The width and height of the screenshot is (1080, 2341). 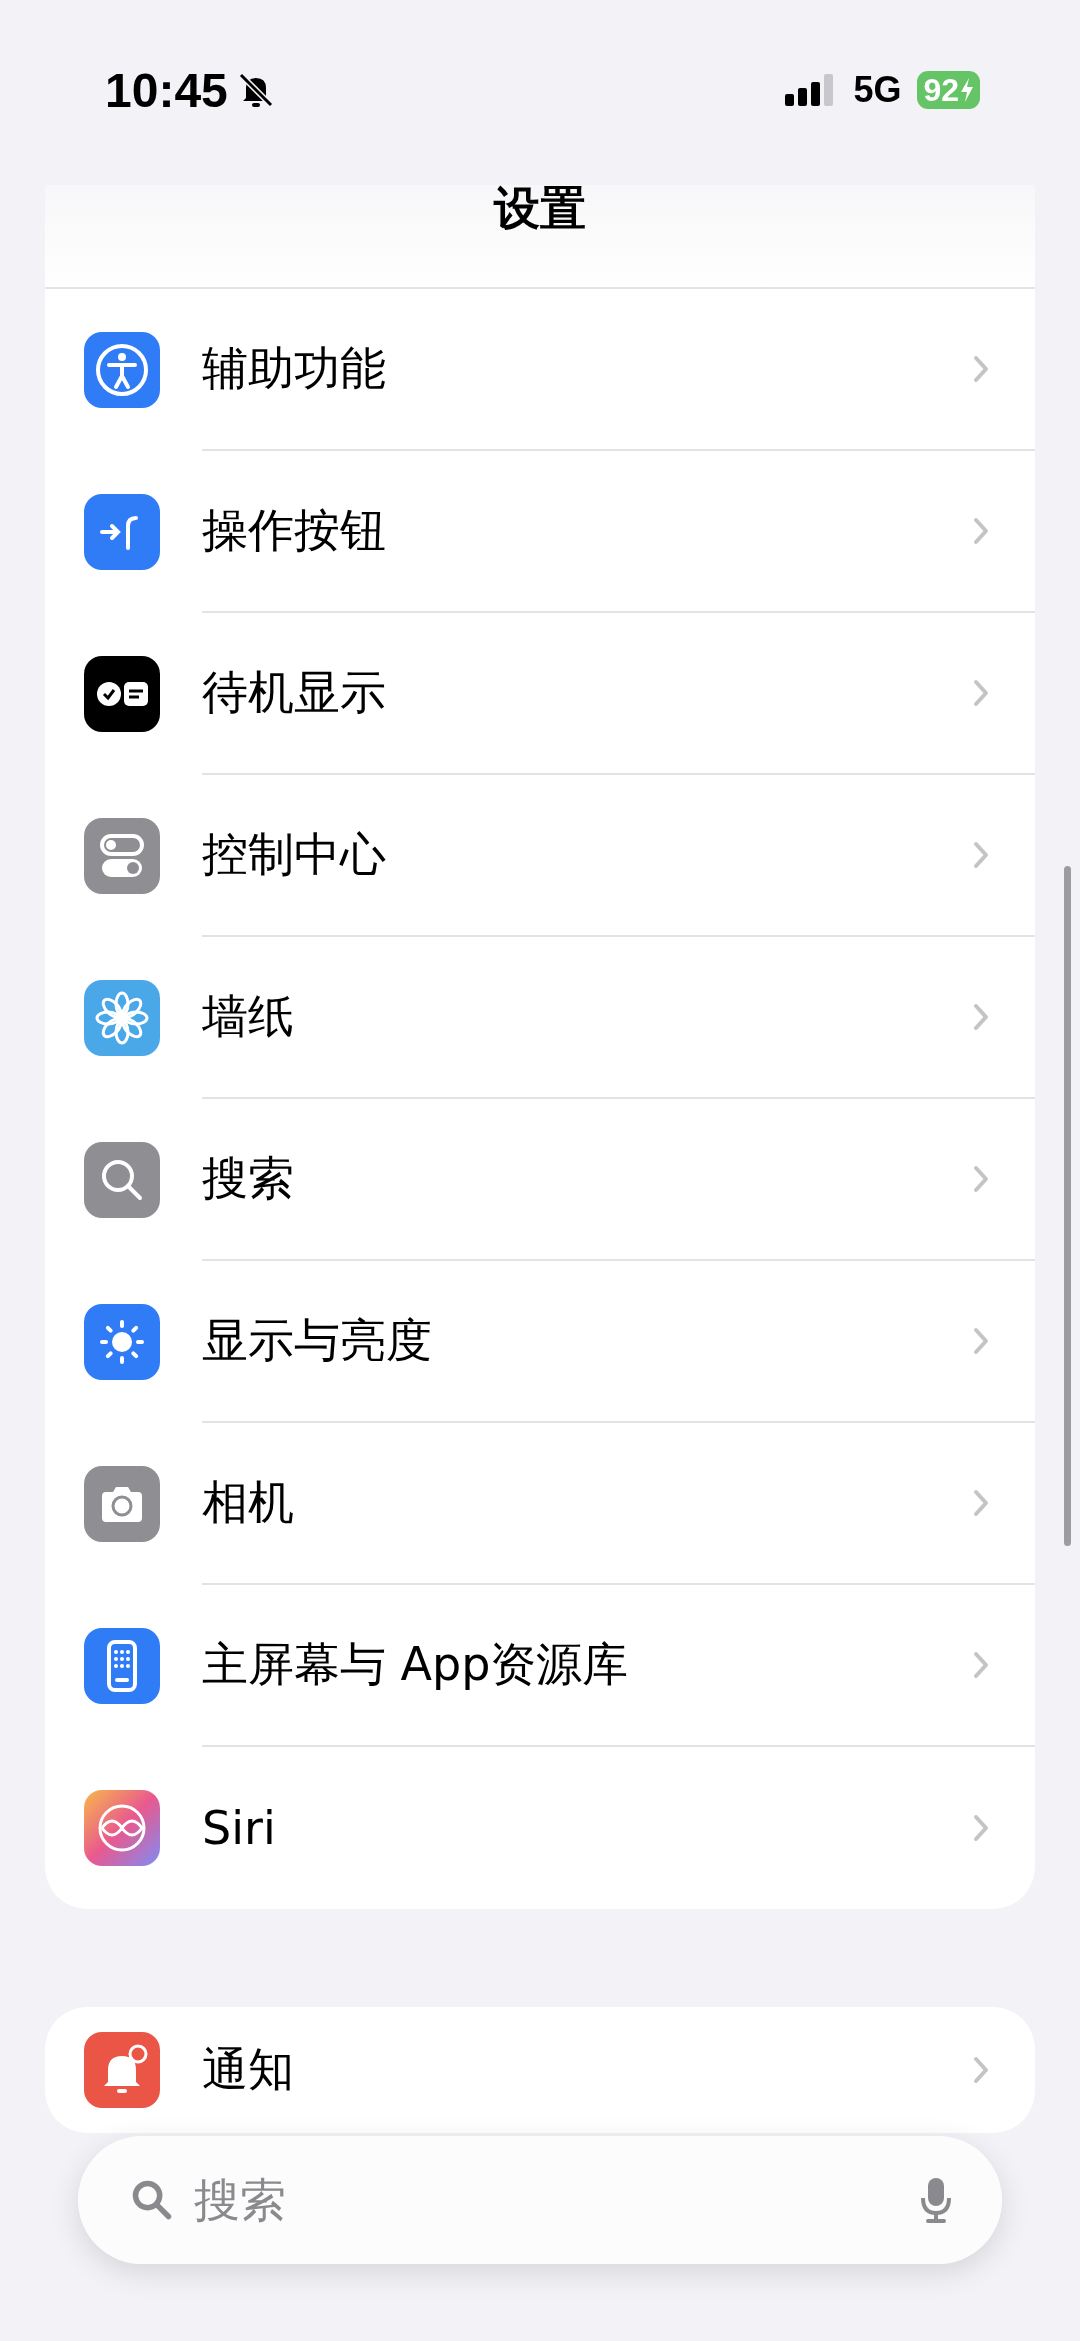 I want to click on search-field: 搜索, so click(x=547, y=2200).